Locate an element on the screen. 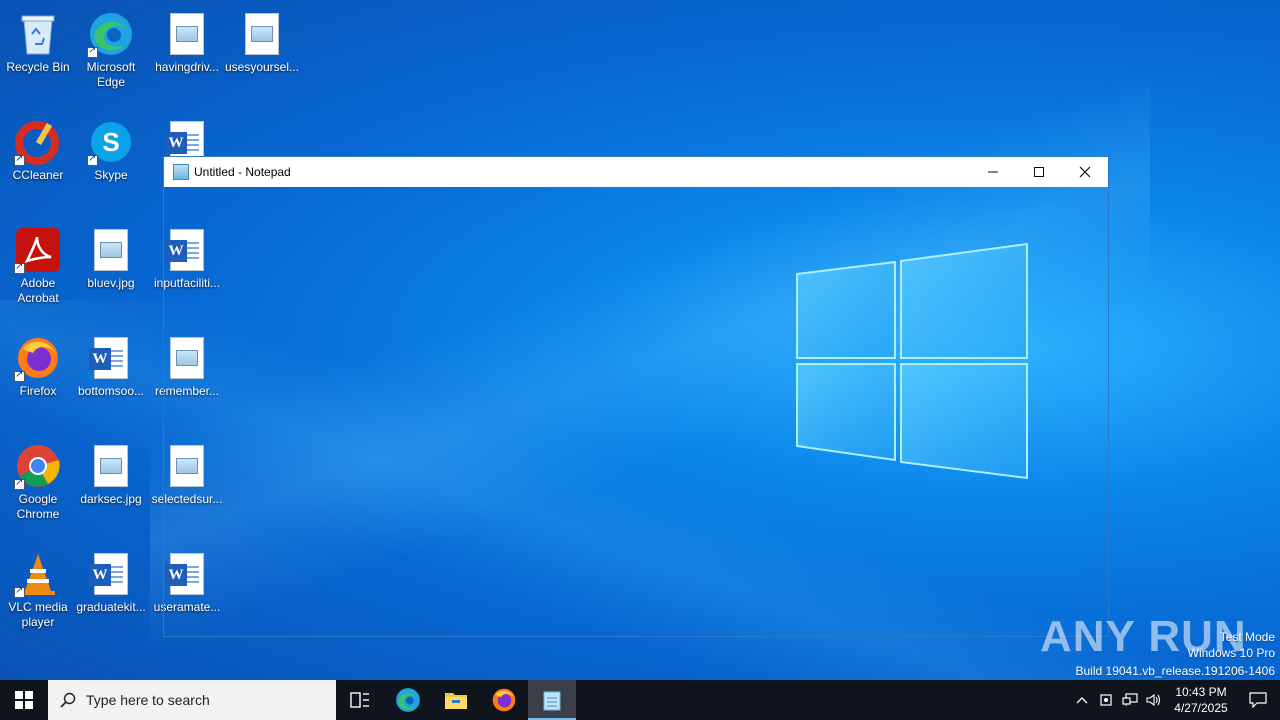 The height and width of the screenshot is (720, 1280). skype-icon: S is located at coordinates (111, 142).